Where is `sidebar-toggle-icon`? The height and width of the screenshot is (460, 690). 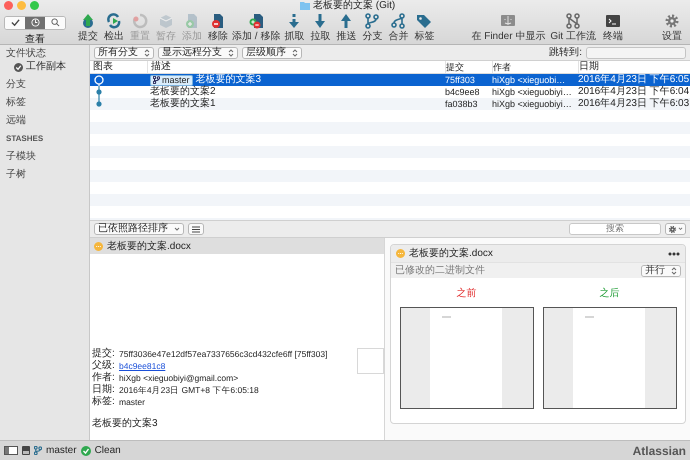 sidebar-toggle-icon is located at coordinates (11, 450).